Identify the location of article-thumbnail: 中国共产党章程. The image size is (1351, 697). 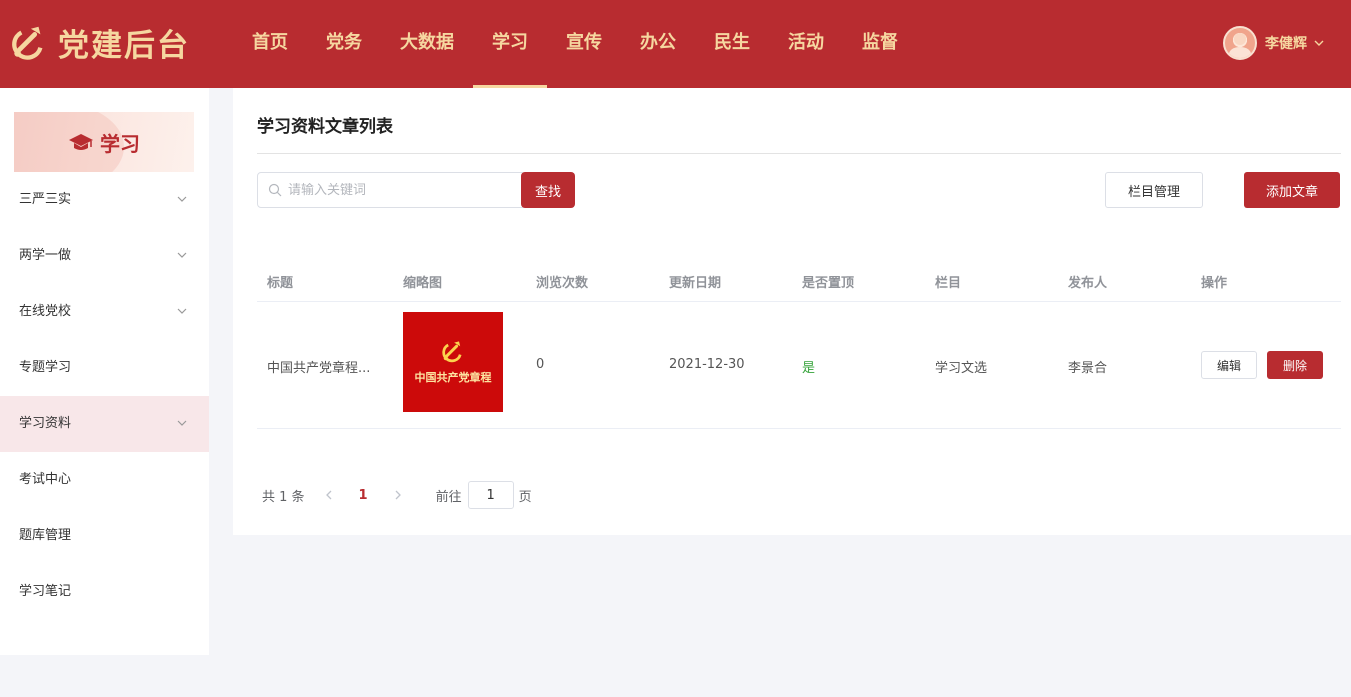
(453, 362).